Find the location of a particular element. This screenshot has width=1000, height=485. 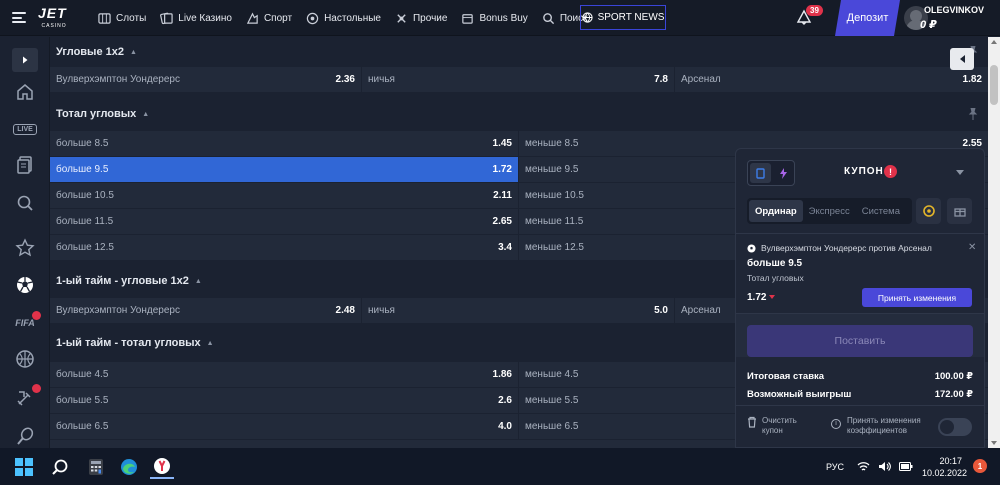

coupon-mode-toggle is located at coordinates (771, 173).